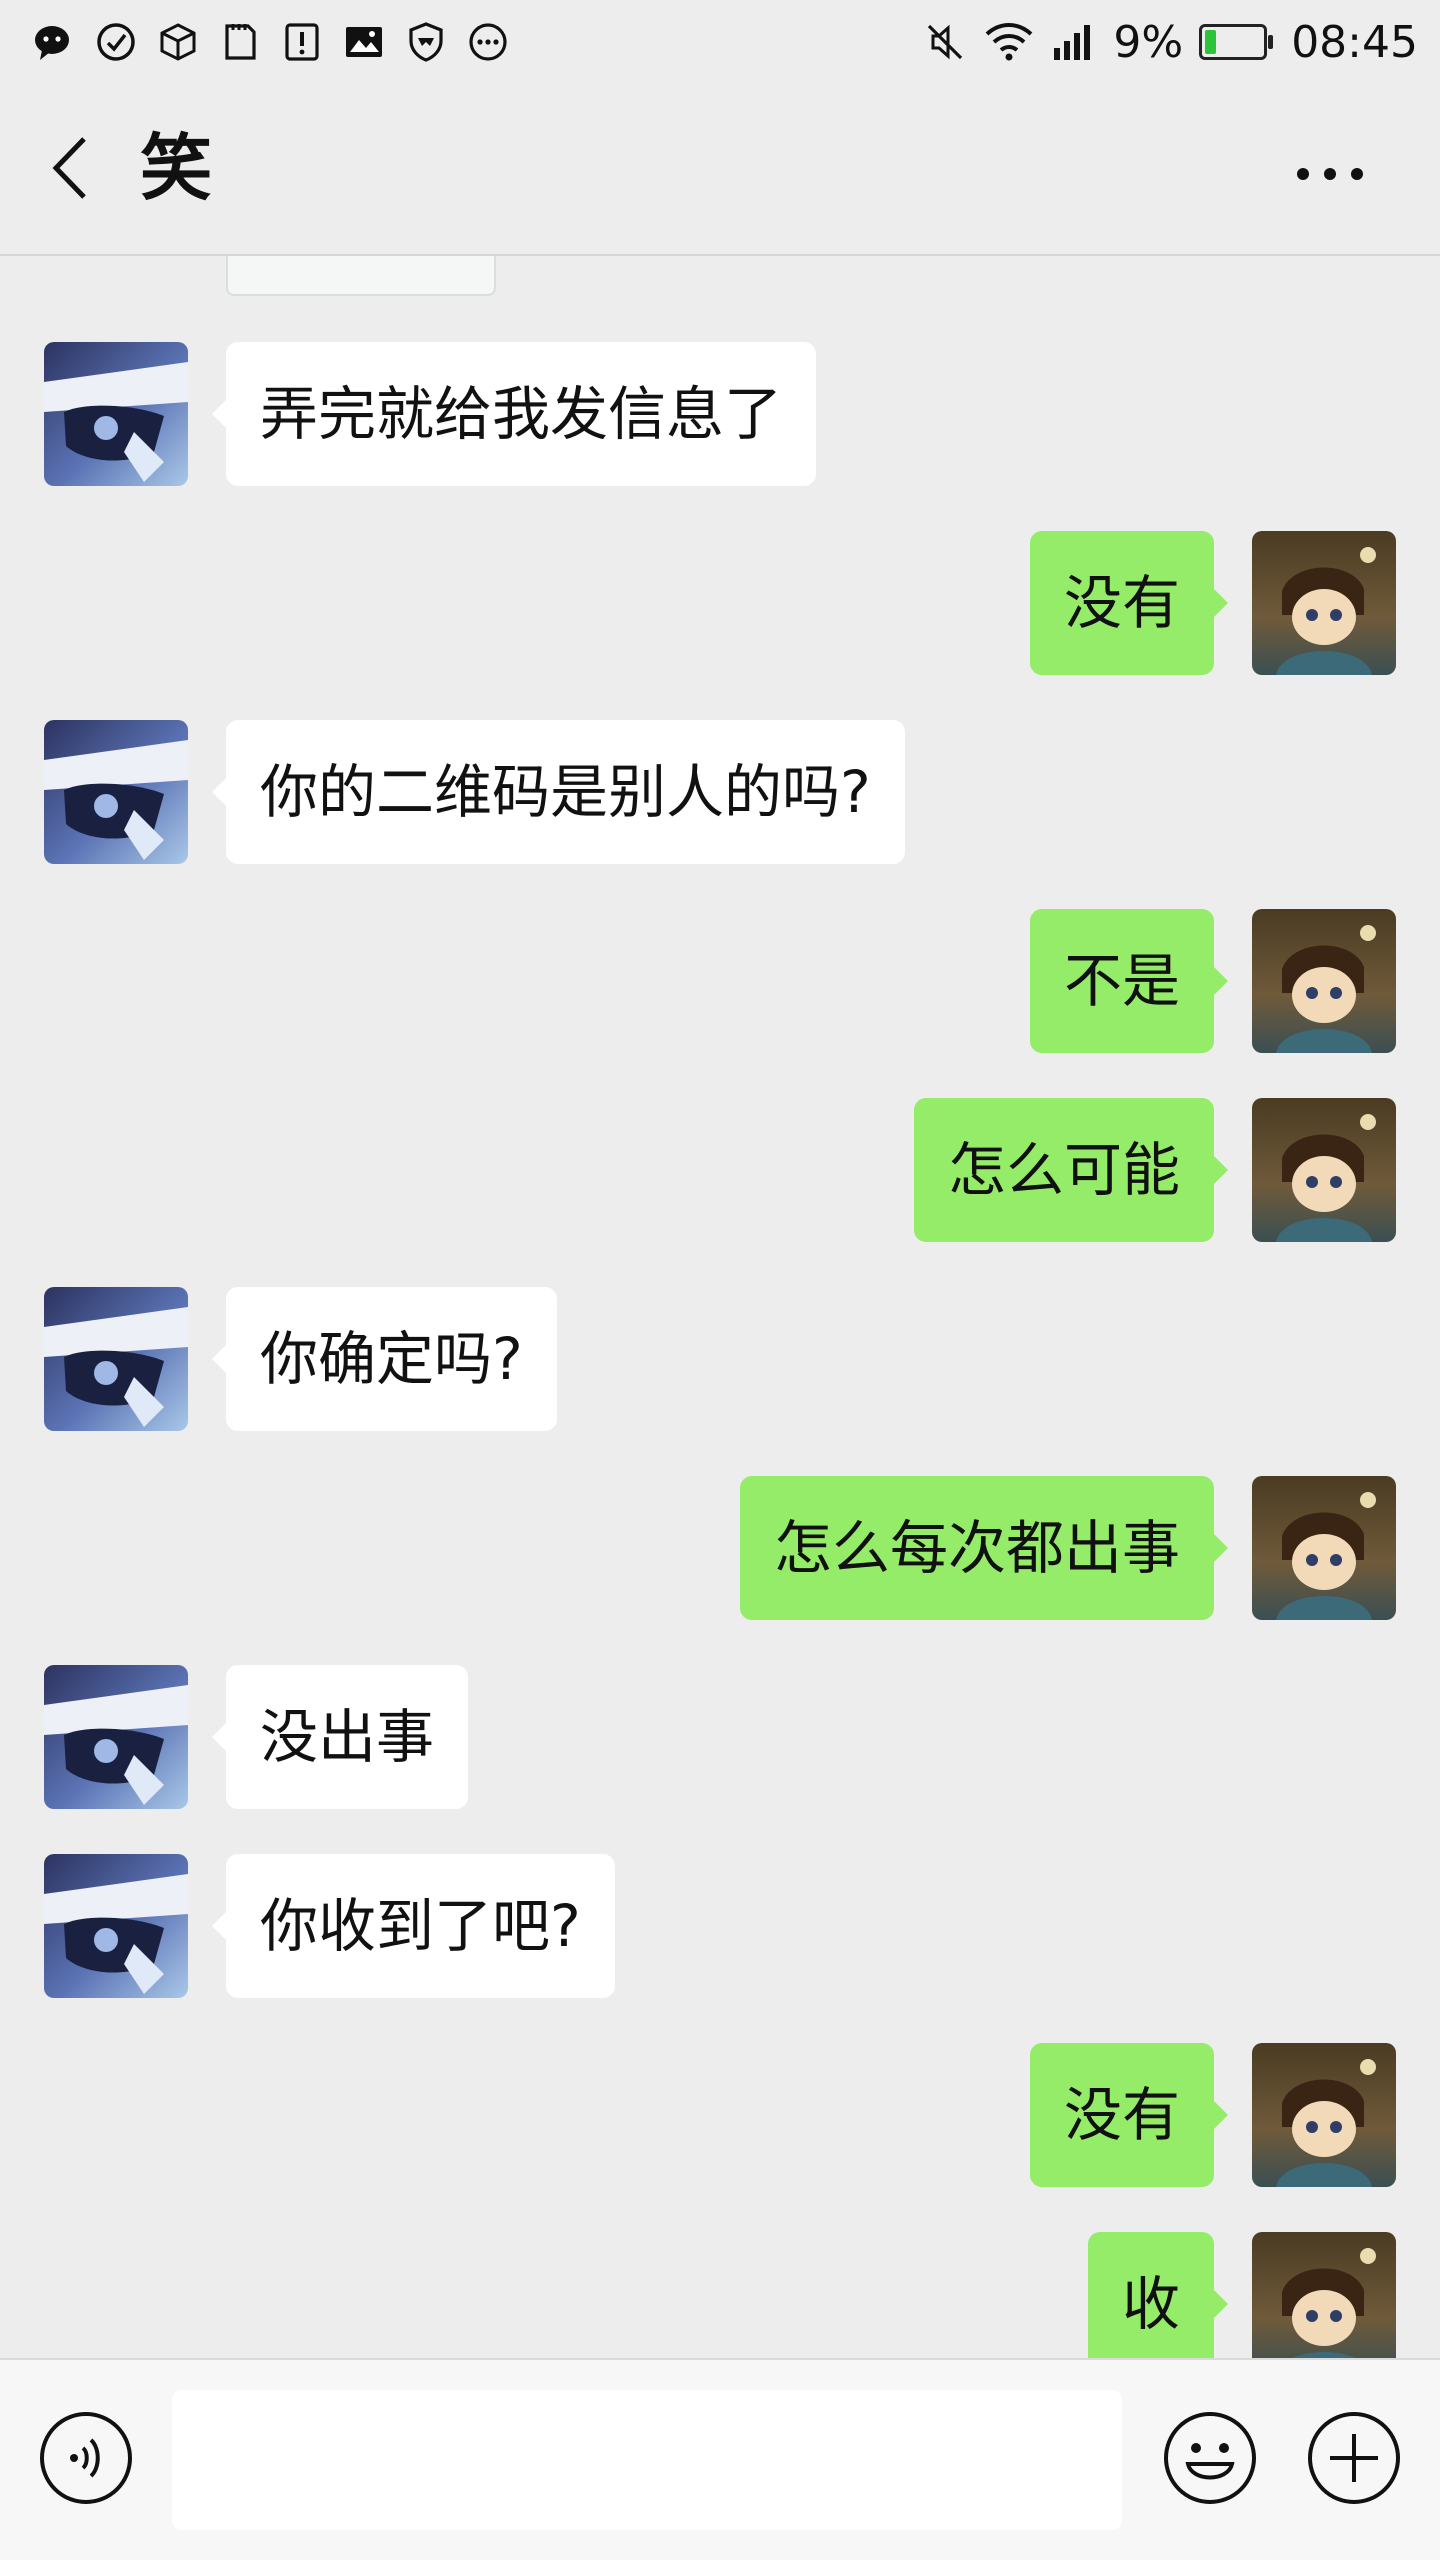  I want to click on message-row: 收, so click(720, 2296).